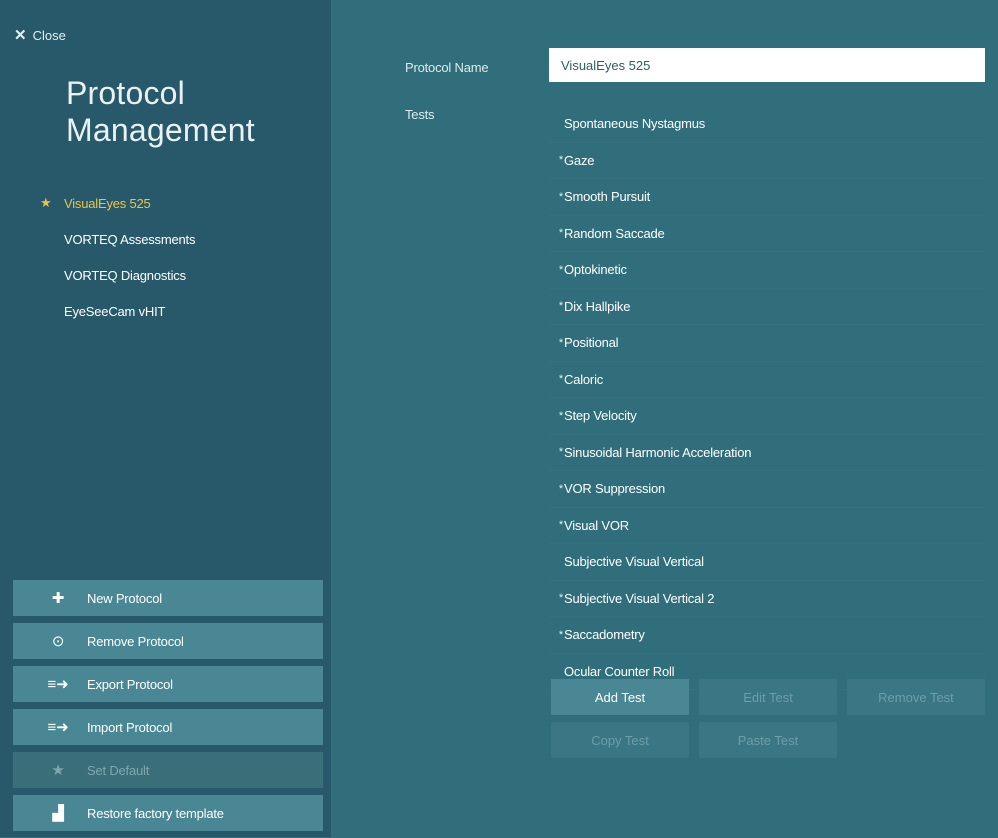 The width and height of the screenshot is (998, 838). What do you see at coordinates (597, 306) in the screenshot?
I see `test-item-label: Dix Hallpike` at bounding box center [597, 306].